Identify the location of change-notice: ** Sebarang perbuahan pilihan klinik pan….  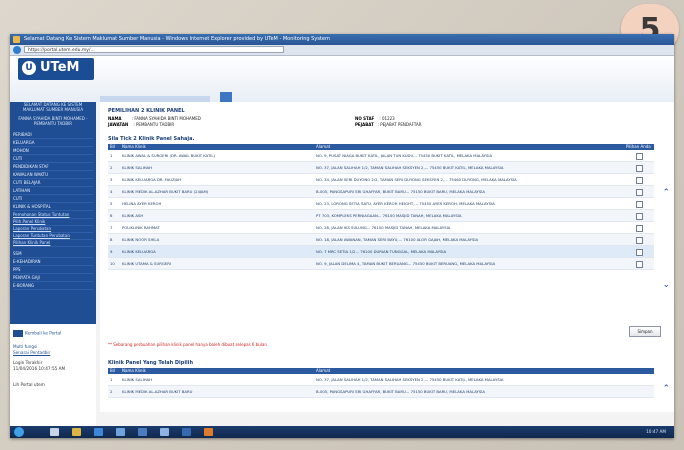
(187, 344).